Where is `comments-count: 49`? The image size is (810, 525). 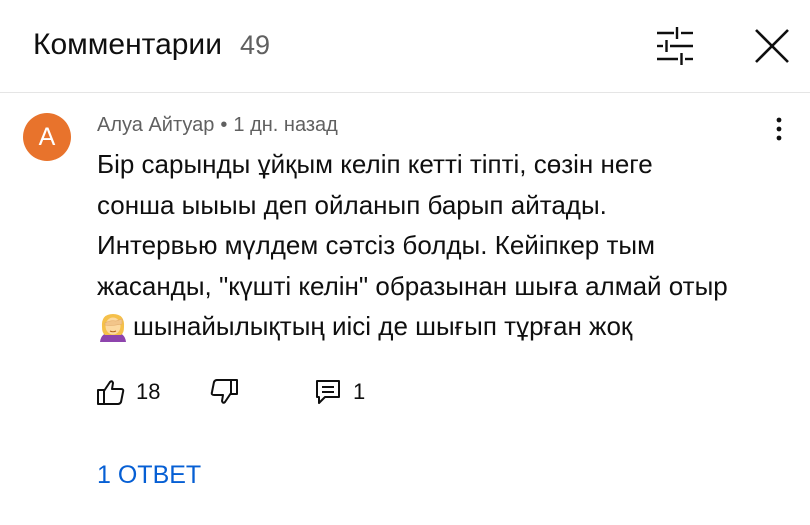 comments-count: 49 is located at coordinates (254, 45).